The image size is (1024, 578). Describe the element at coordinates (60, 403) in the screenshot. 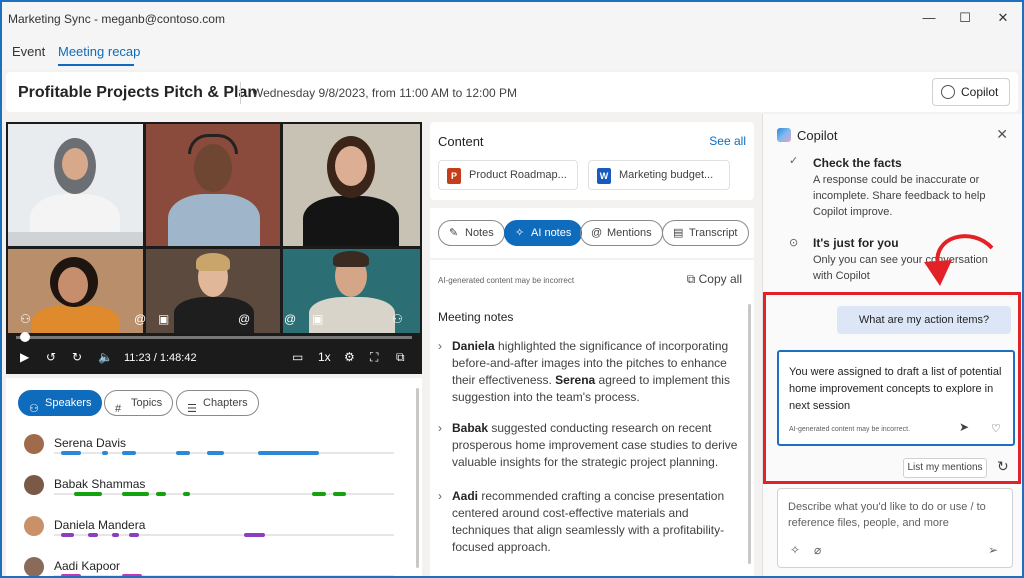

I see `tab-speakers: ⚇ Speakers` at that location.